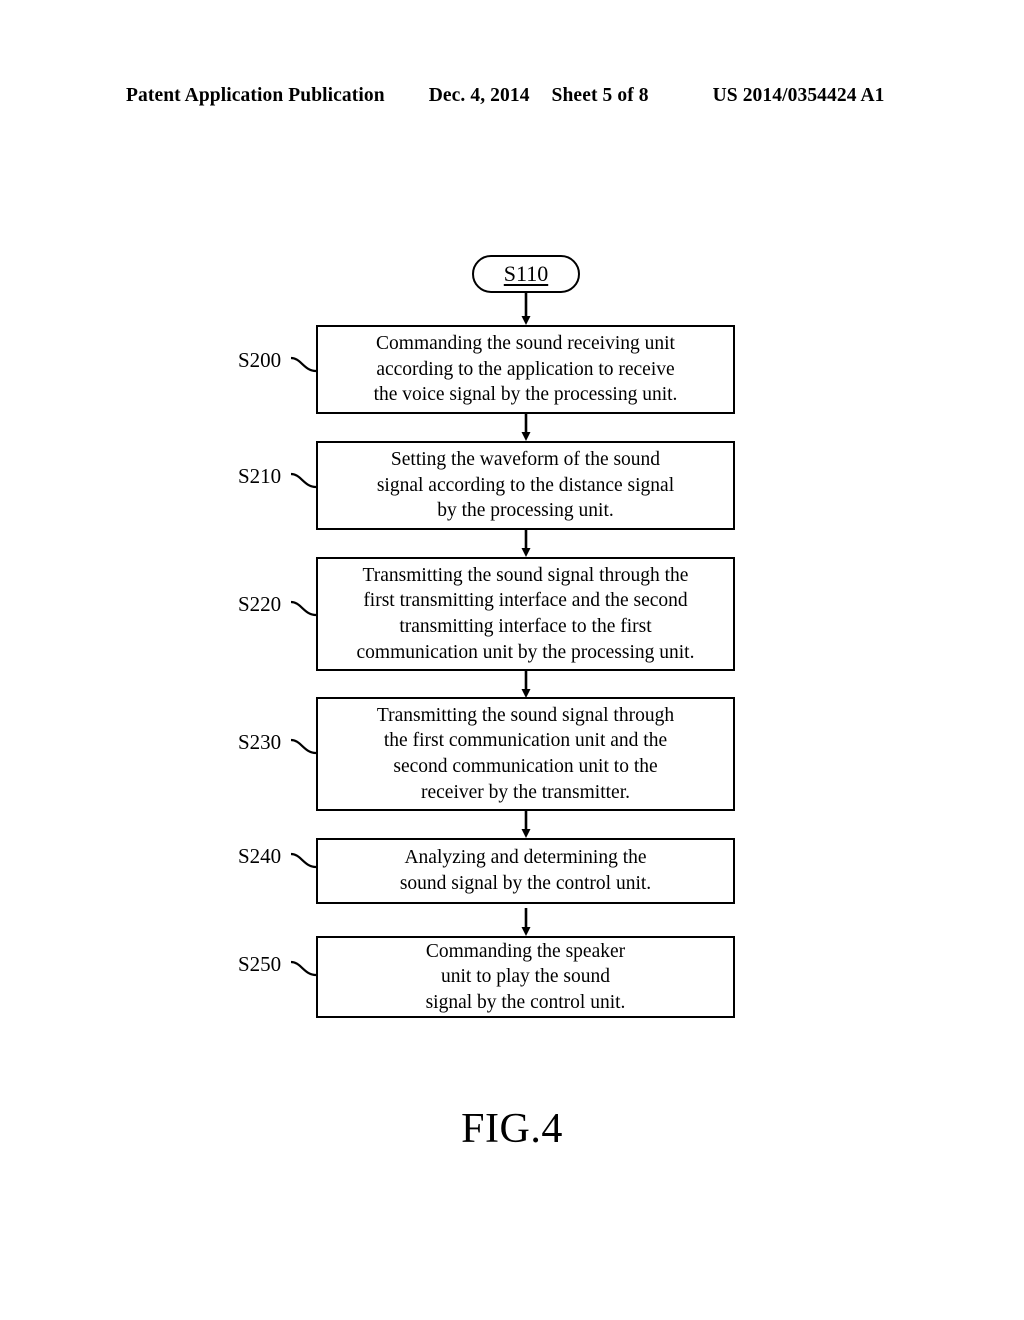 This screenshot has width=1024, height=1320. What do you see at coordinates (303, 608) in the screenshot?
I see `leader-line-s220` at bounding box center [303, 608].